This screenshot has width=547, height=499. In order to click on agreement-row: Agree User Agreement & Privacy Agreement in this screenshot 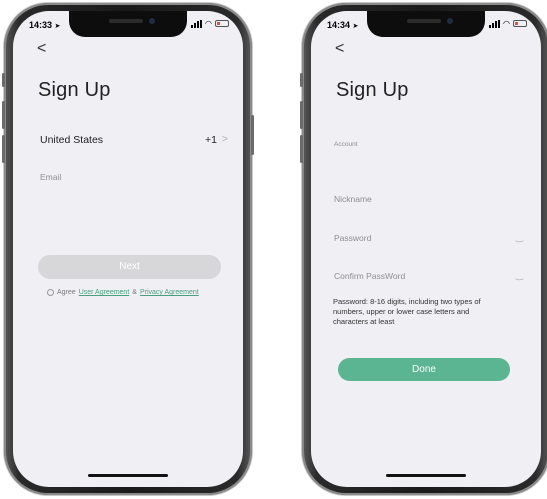, I will do `click(123, 292)`.